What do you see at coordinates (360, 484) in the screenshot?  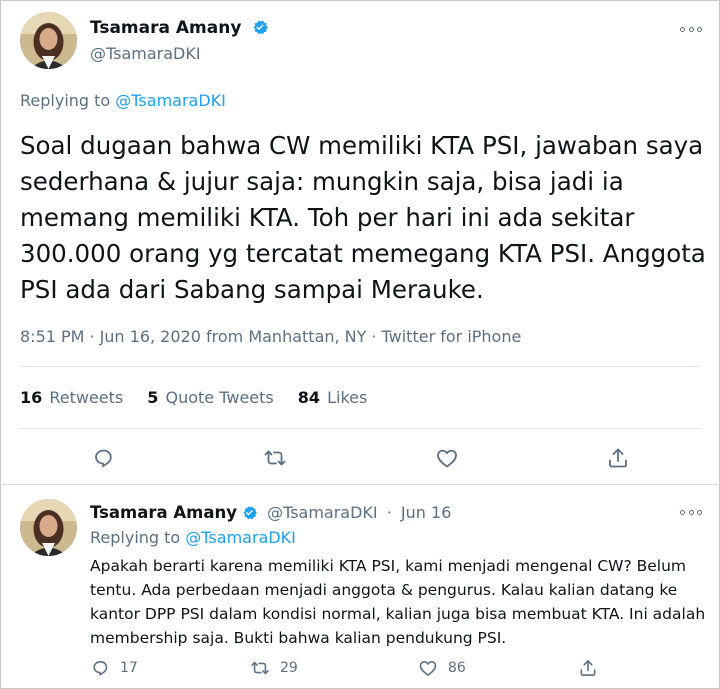 I see `tweet-separator` at bounding box center [360, 484].